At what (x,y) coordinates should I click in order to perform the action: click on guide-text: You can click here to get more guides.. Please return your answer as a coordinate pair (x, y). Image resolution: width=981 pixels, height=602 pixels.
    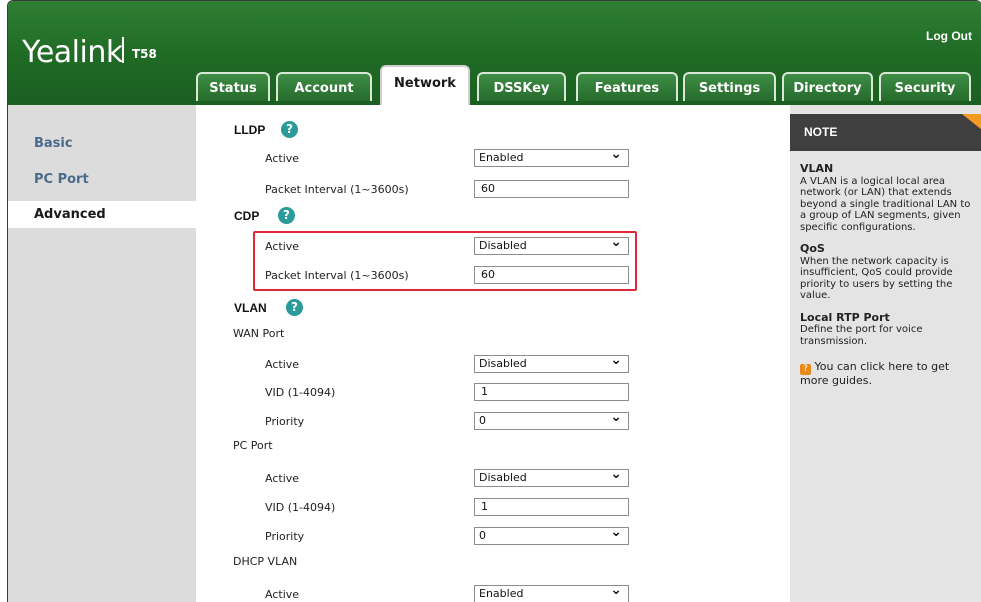
    Looking at the image, I should click on (874, 373).